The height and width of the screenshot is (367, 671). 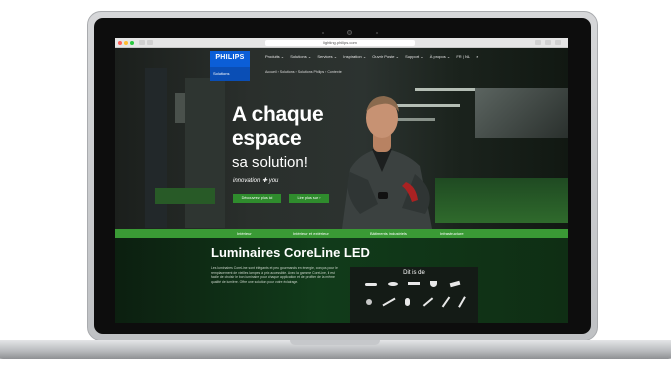 I want to click on category-link: Bâtiments industriels, so click(x=388, y=233).